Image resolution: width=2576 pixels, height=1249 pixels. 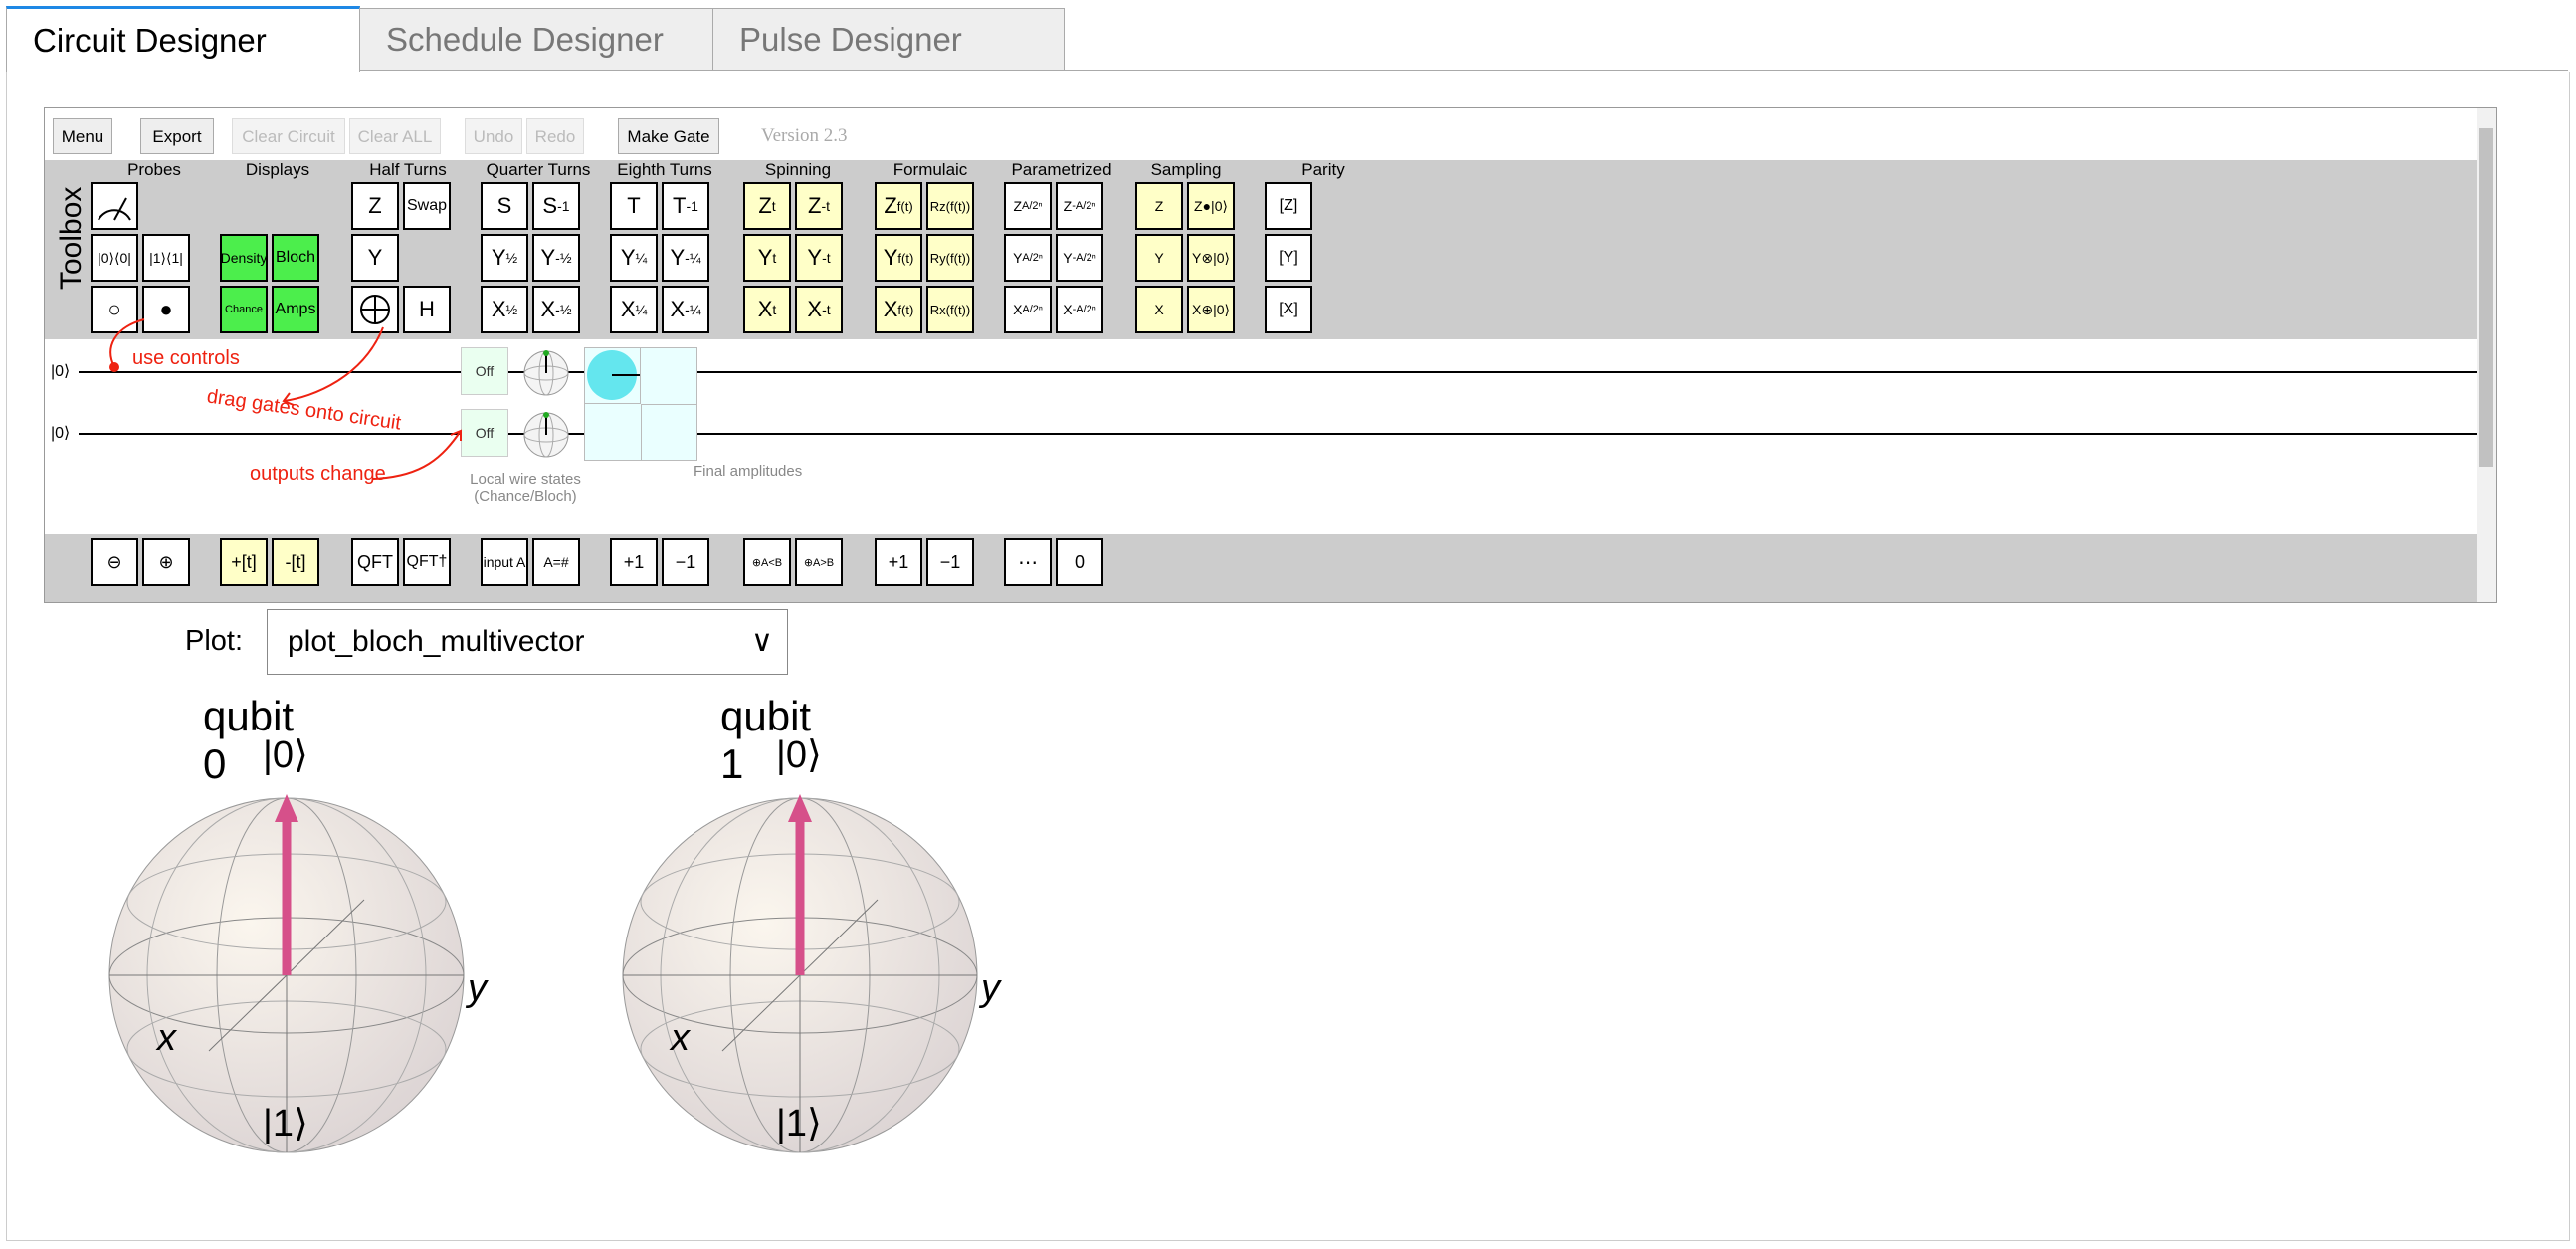 I want to click on final-amplitudes-label: Final amplitudes, so click(x=748, y=471).